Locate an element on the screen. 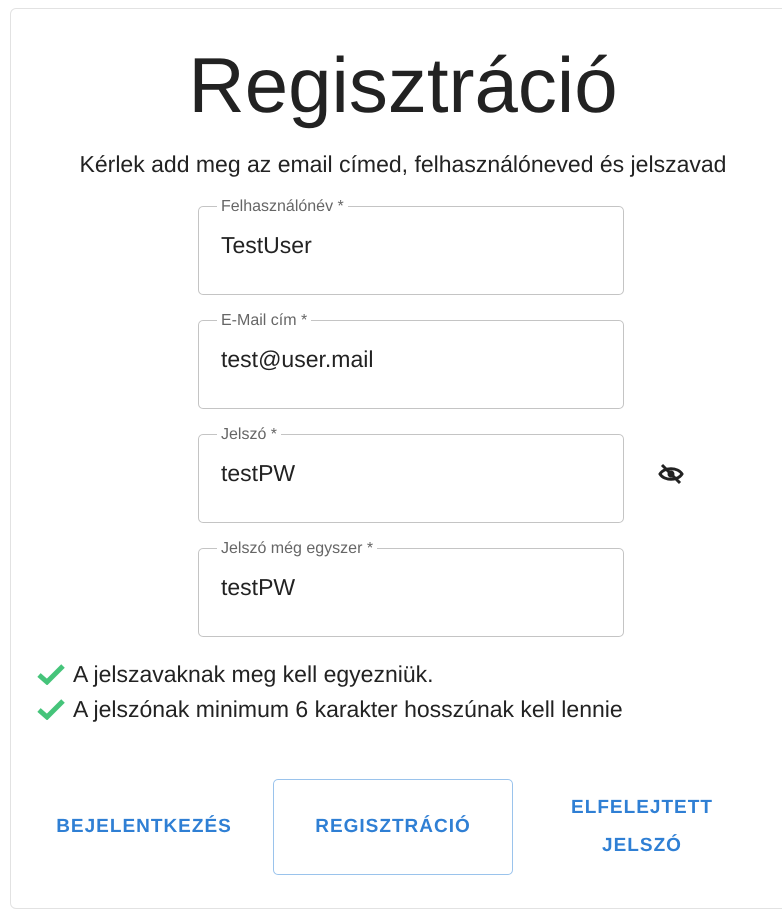 Image resolution: width=782 pixels, height=909 pixels. eye-slash-icon is located at coordinates (671, 474).